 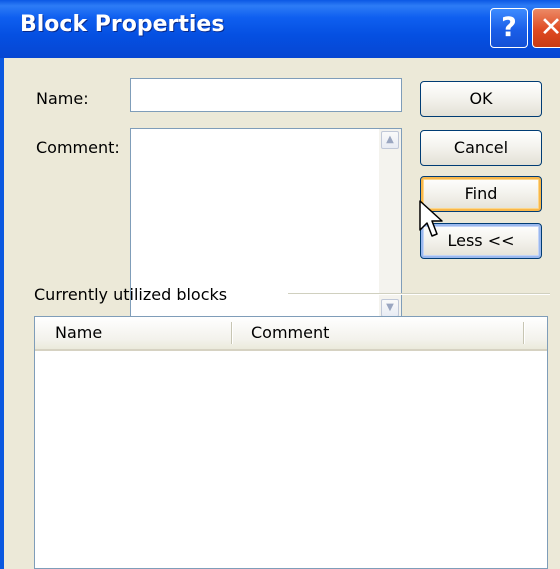 I want to click on name-input, so click(x=266, y=95).